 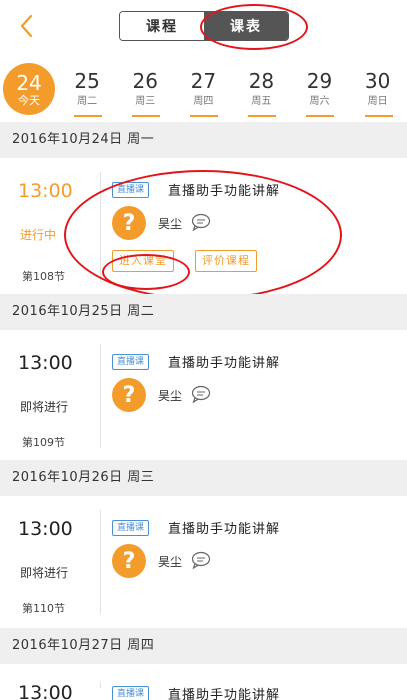 What do you see at coordinates (43, 276) in the screenshot?
I see `lesson-number: 第108节` at bounding box center [43, 276].